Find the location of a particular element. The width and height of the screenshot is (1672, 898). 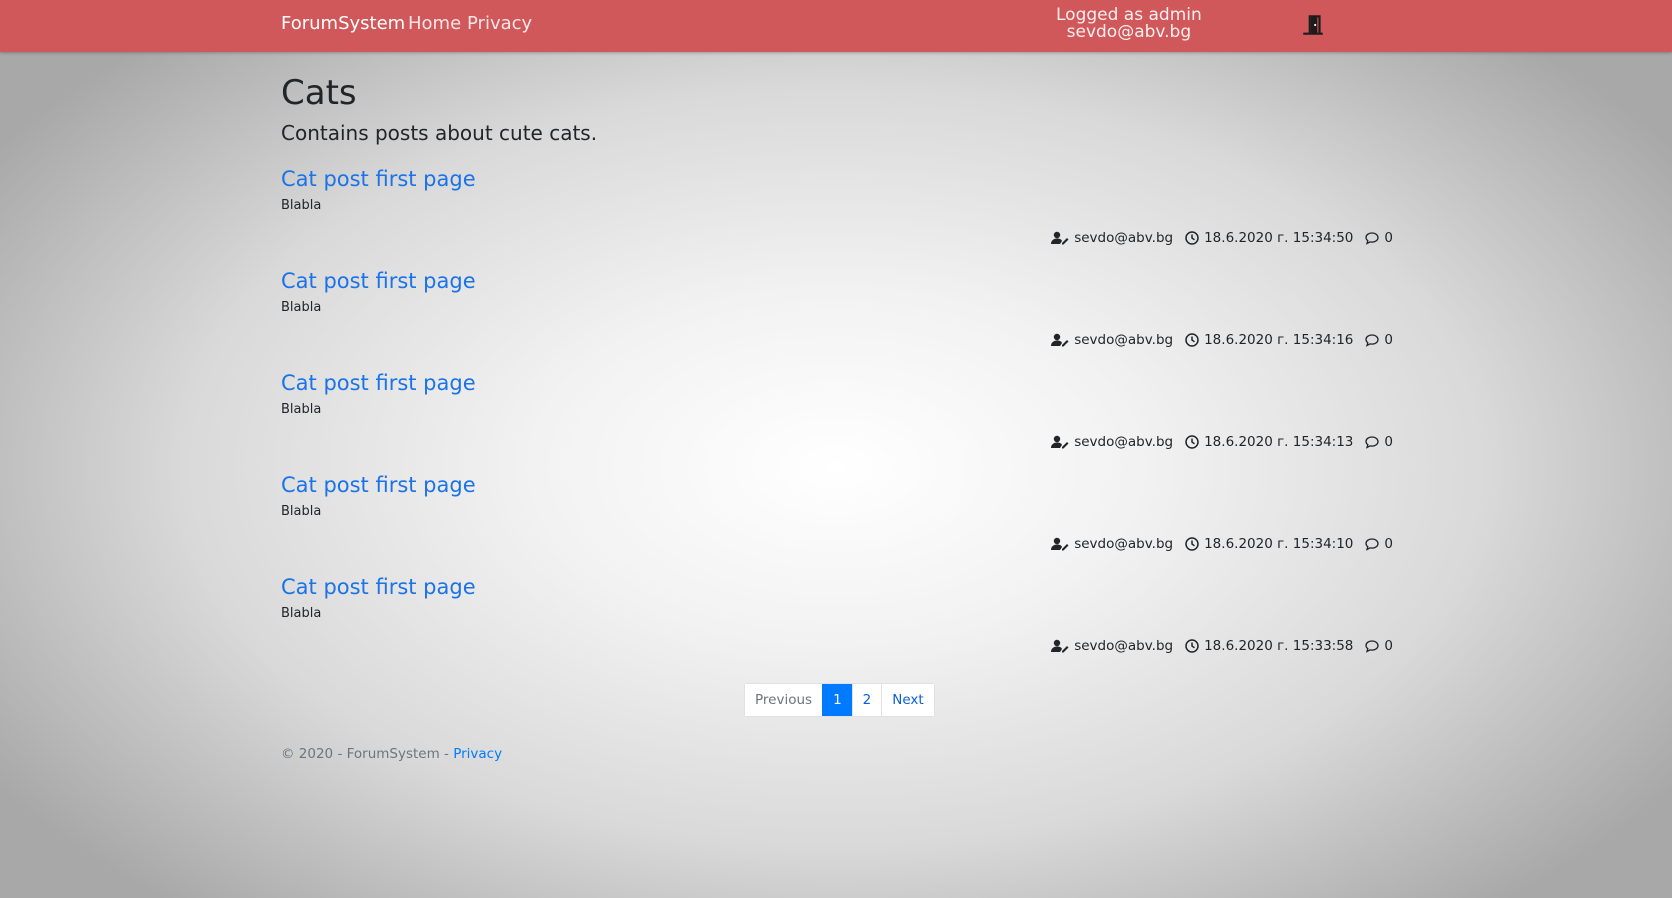

post-meta: sevdo@abv.bg 18.6.2020 г. 15:34:13 0 is located at coordinates (1222, 442).